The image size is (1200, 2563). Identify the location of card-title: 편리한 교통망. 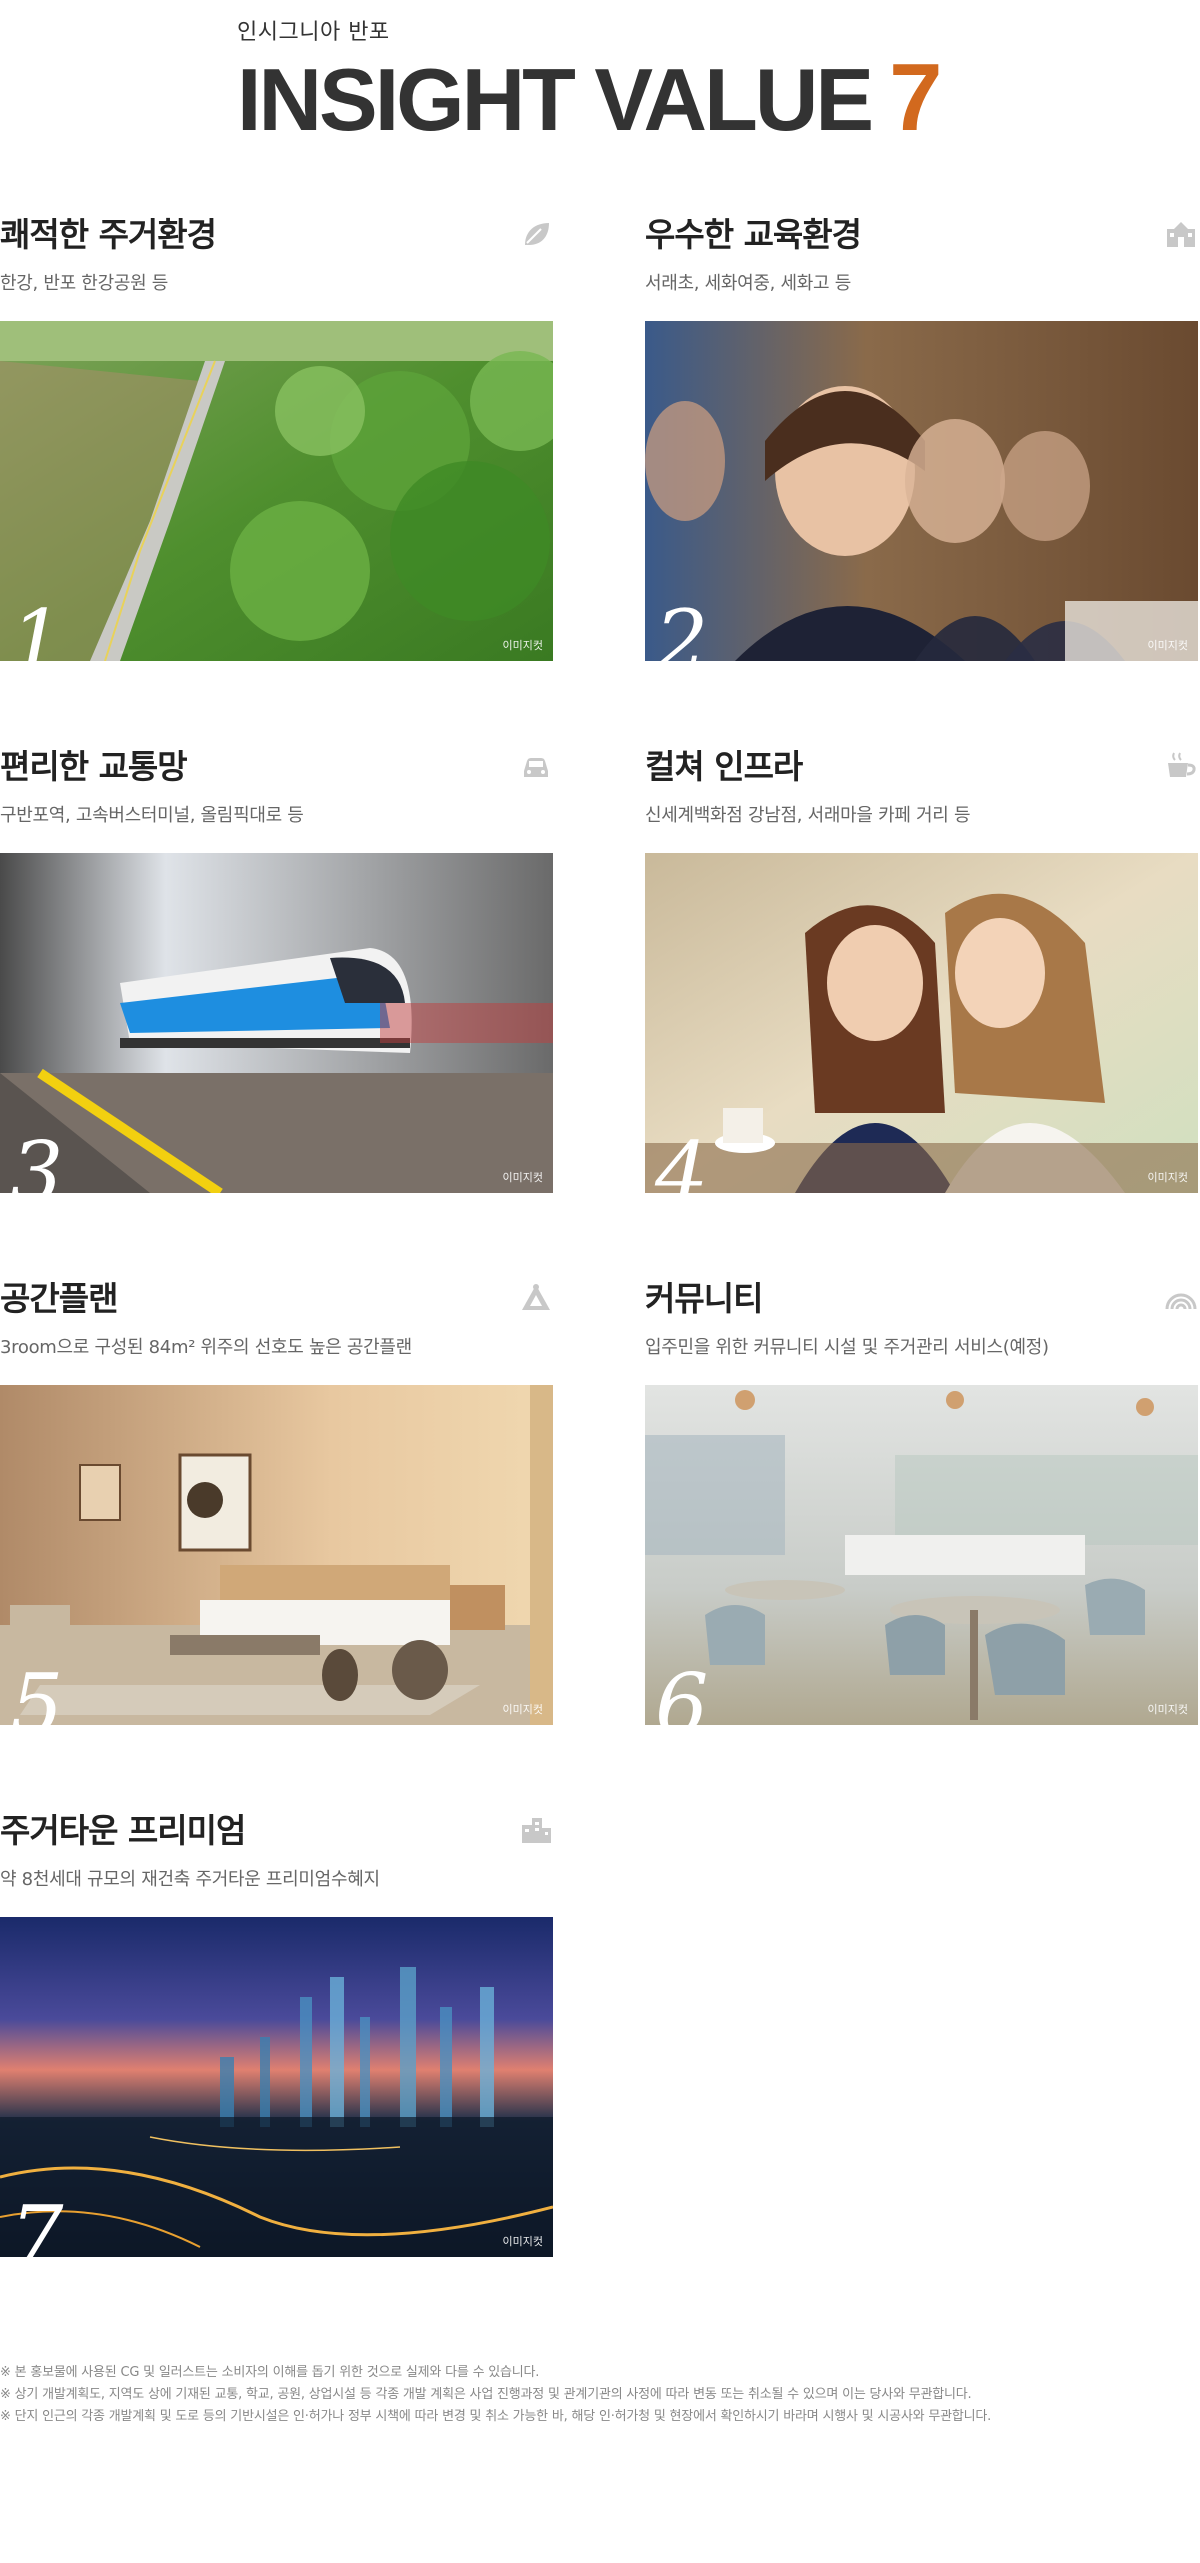
(94, 766).